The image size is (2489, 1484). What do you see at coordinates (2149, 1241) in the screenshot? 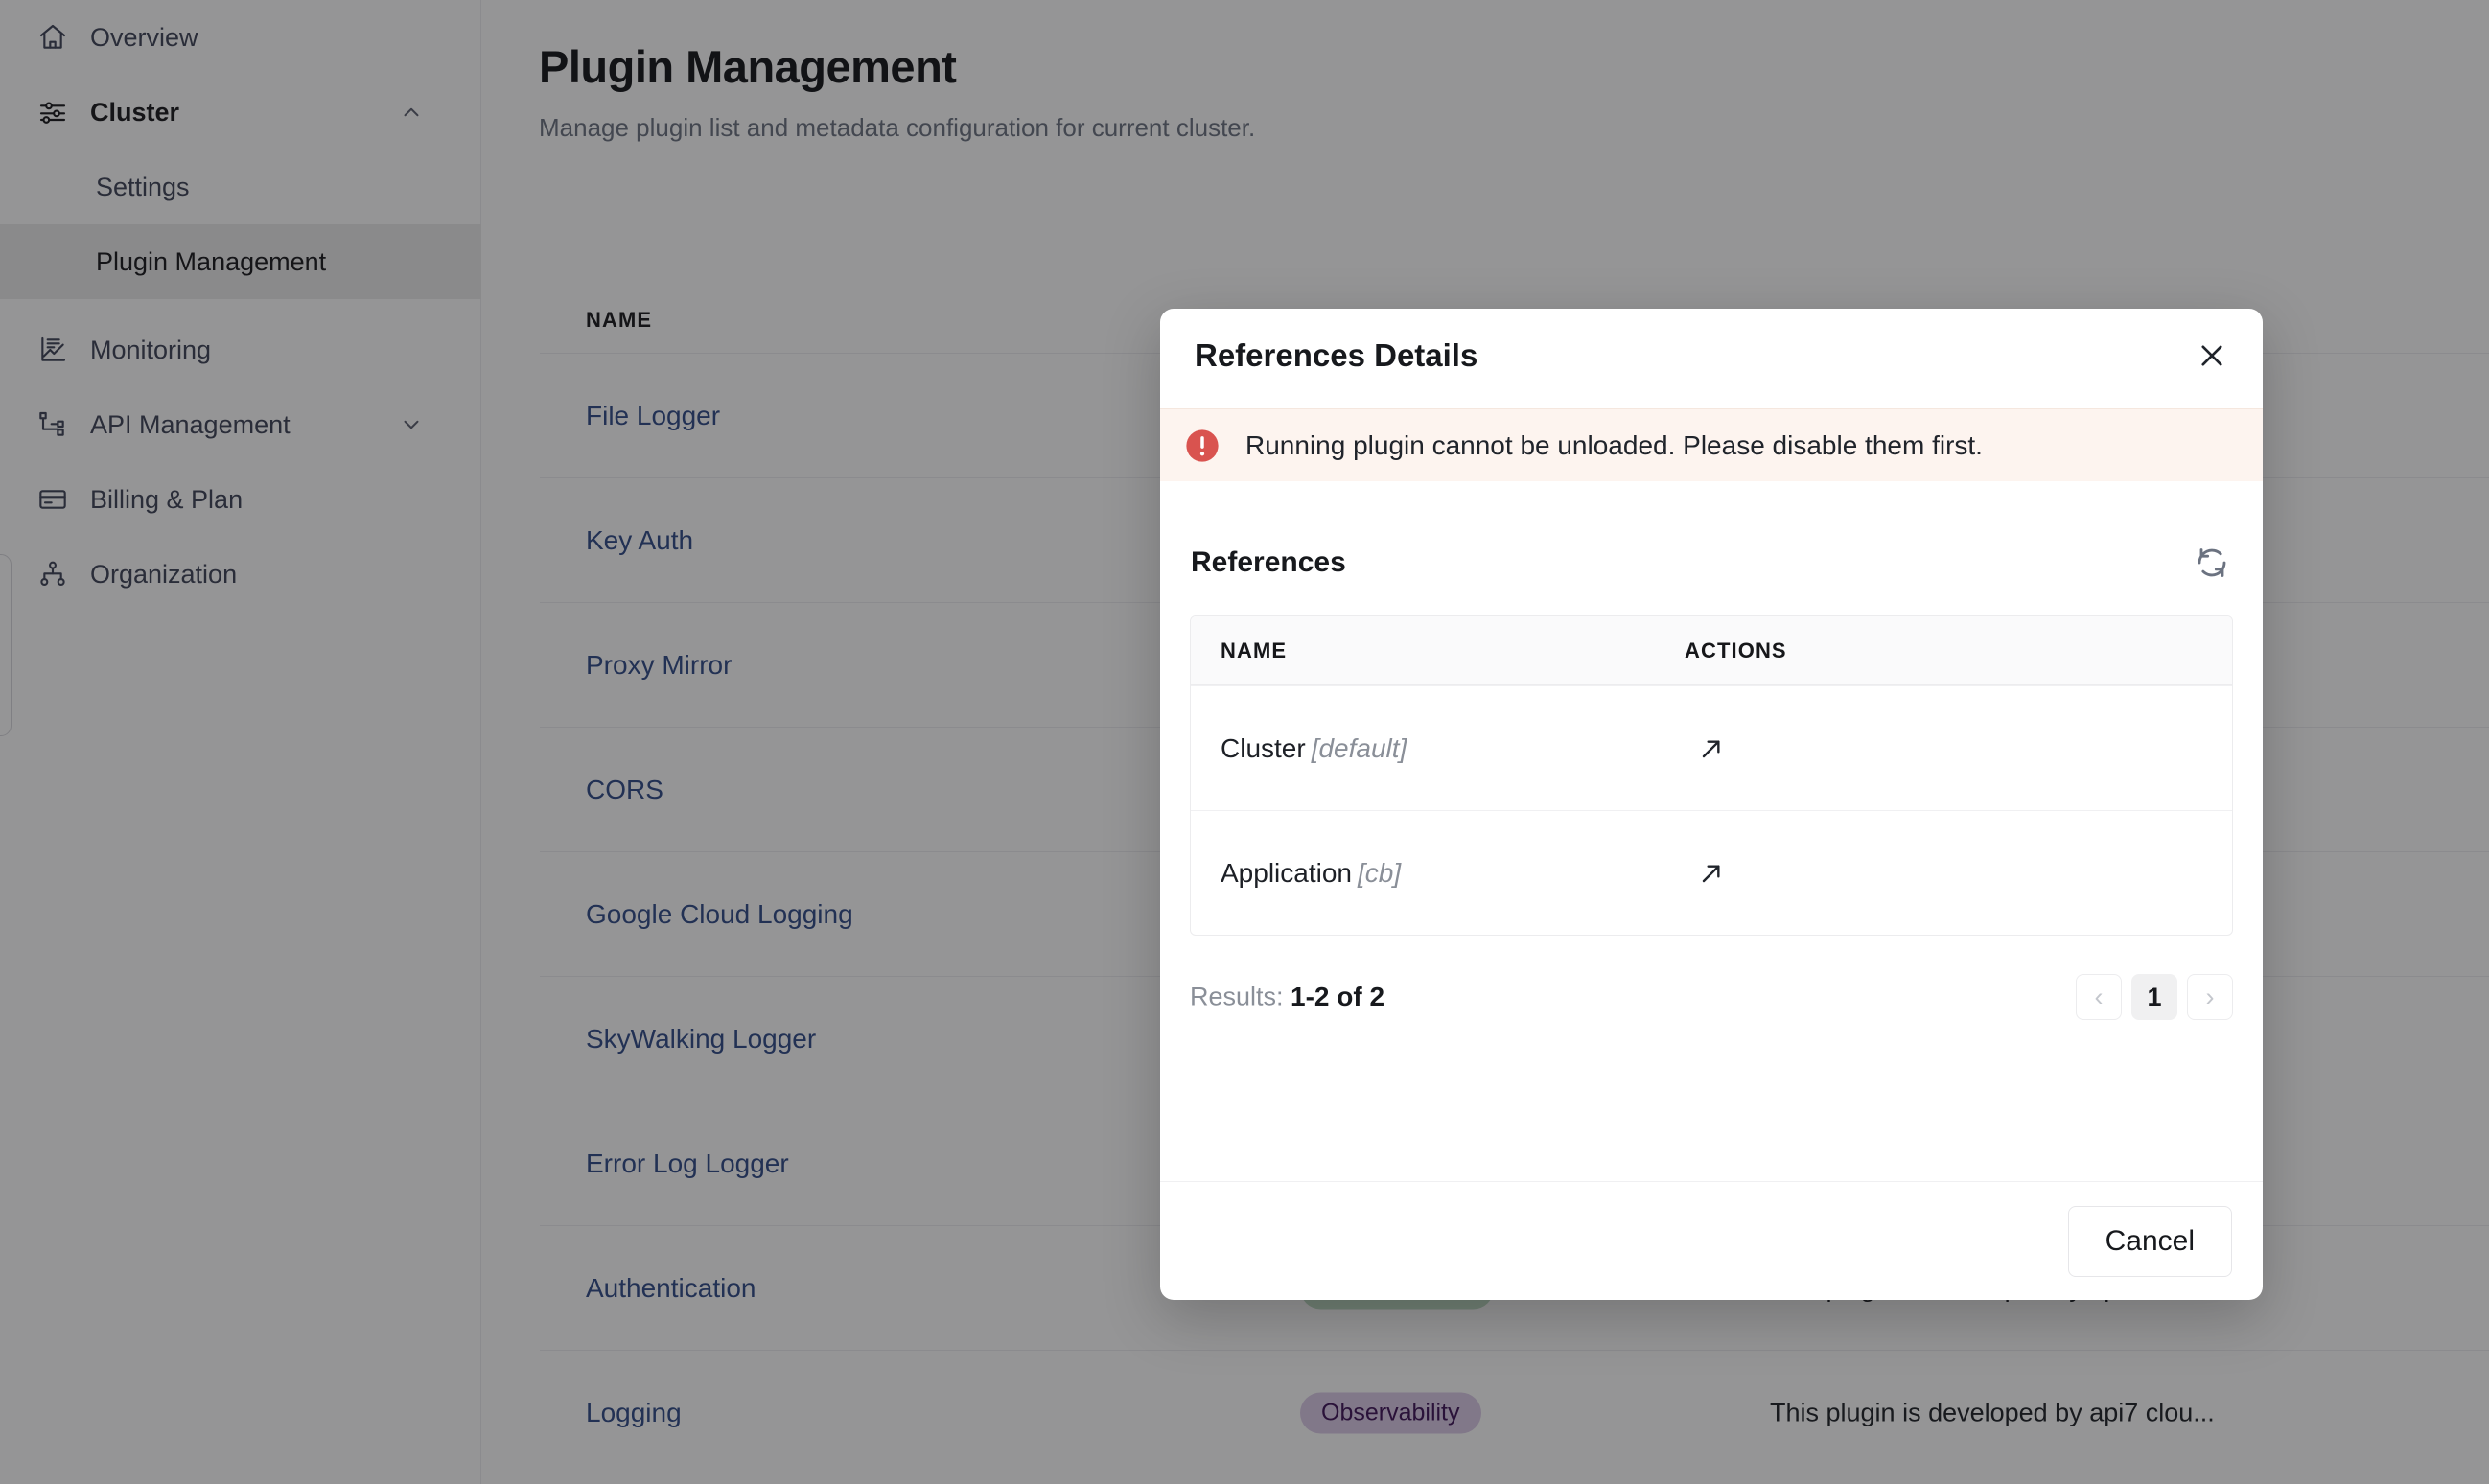
I see `cancel-button: Cancel` at bounding box center [2149, 1241].